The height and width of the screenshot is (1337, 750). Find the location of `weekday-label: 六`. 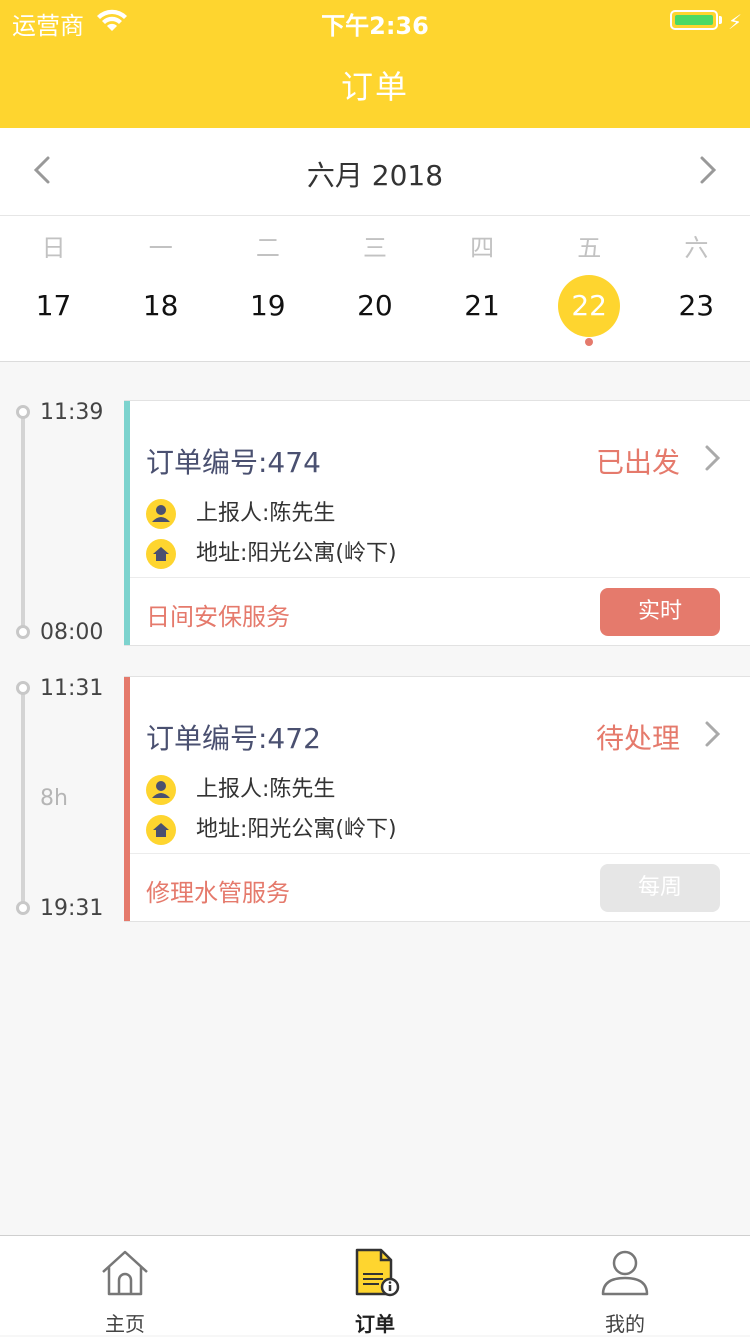

weekday-label: 六 is located at coordinates (696, 248).